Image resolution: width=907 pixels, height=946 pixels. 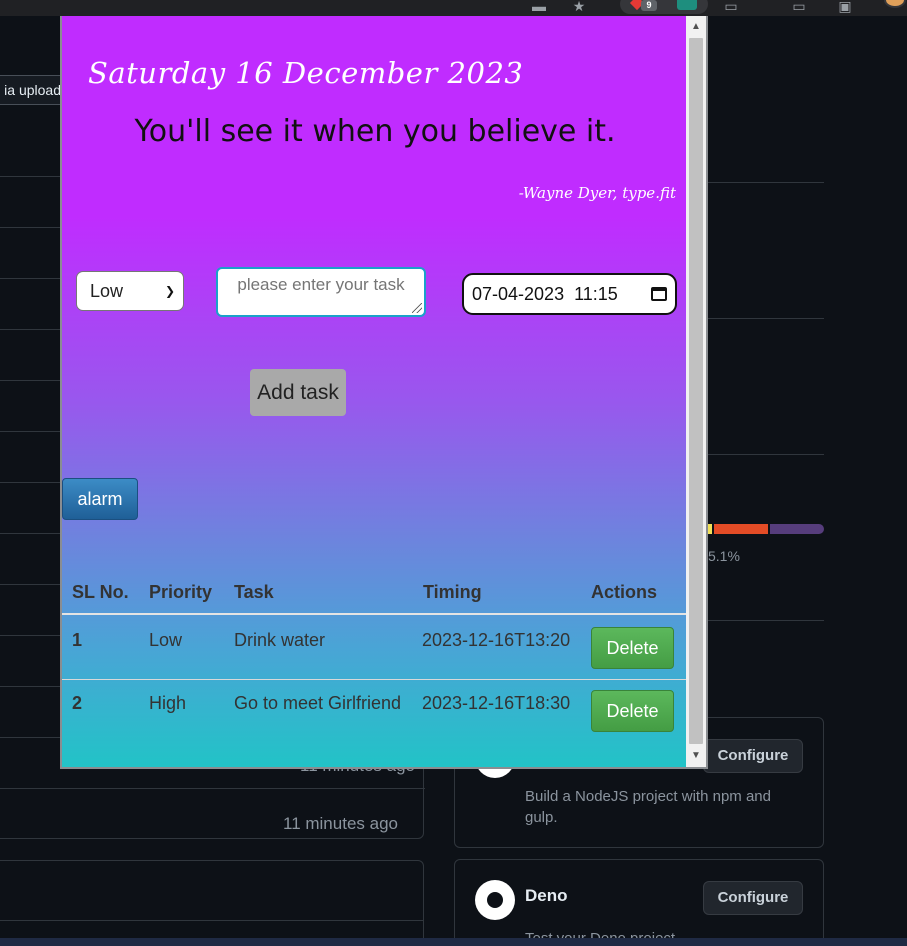 What do you see at coordinates (254, 592) in the screenshot?
I see `column-header-task: Task` at bounding box center [254, 592].